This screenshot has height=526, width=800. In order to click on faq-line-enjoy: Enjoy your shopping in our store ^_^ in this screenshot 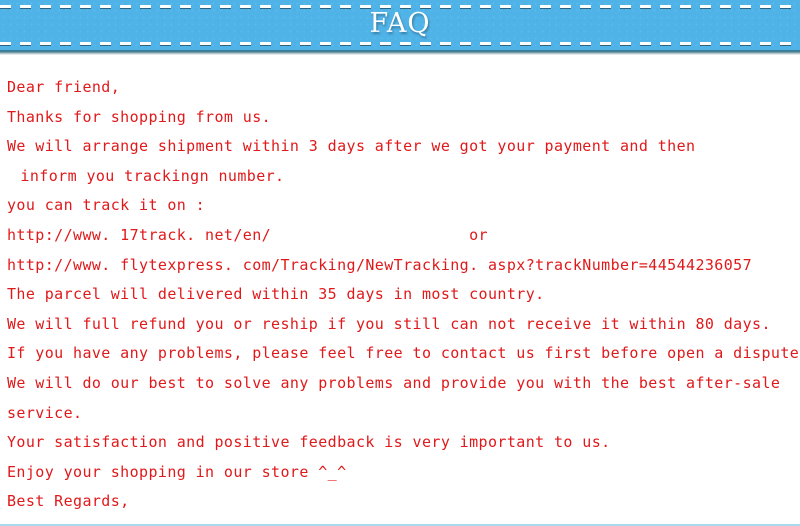, I will do `click(177, 471)`.